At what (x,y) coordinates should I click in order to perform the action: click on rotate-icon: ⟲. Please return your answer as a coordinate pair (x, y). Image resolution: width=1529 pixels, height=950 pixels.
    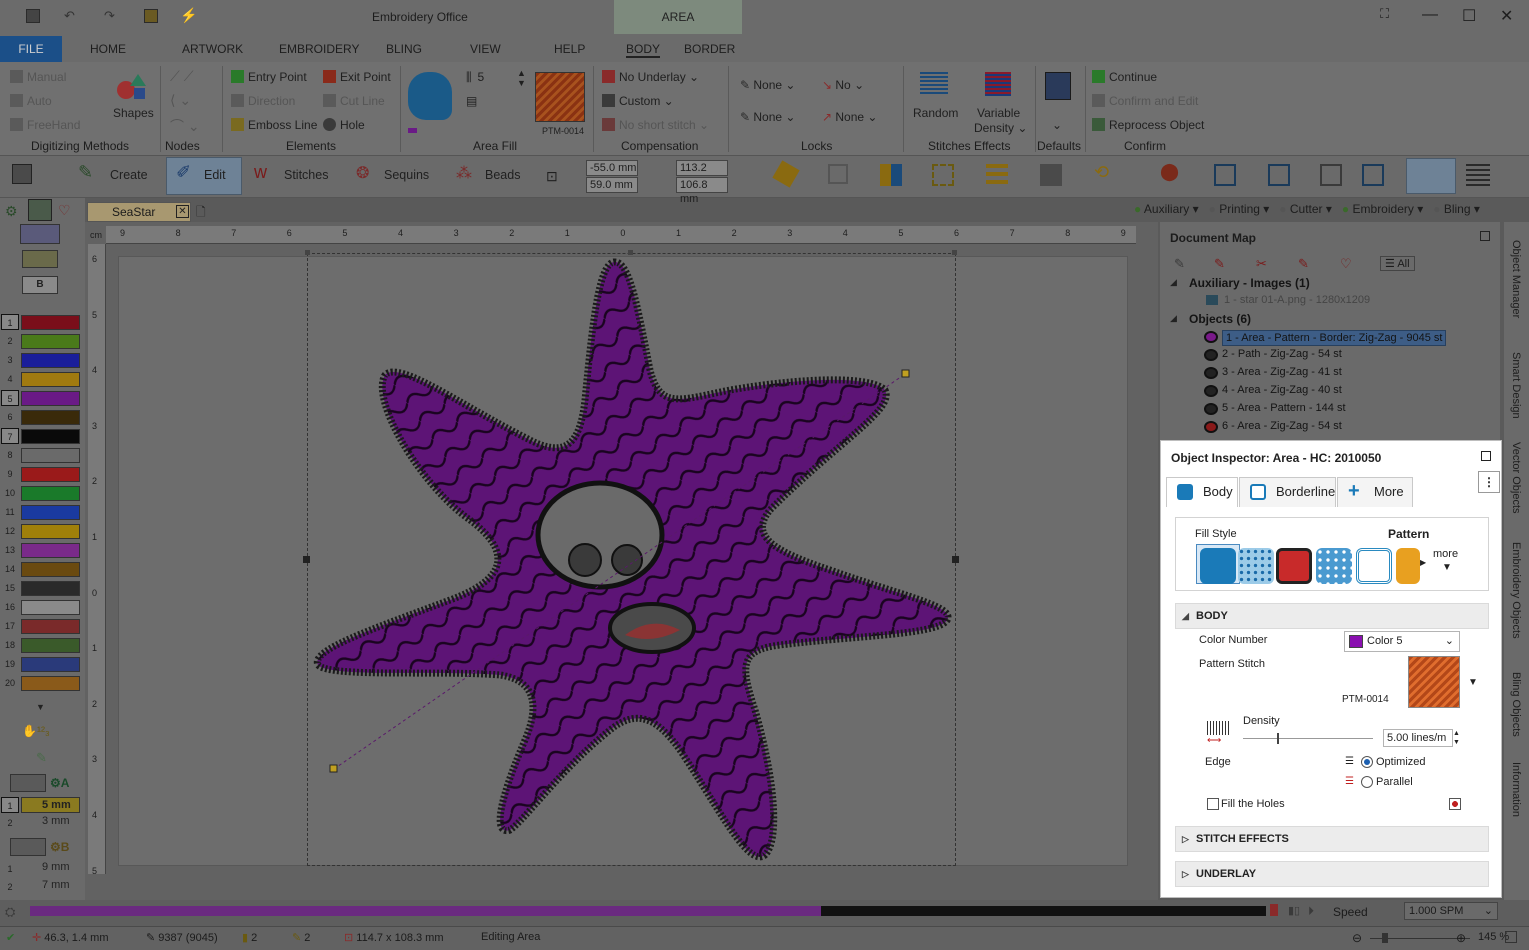
    Looking at the image, I should click on (1101, 172).